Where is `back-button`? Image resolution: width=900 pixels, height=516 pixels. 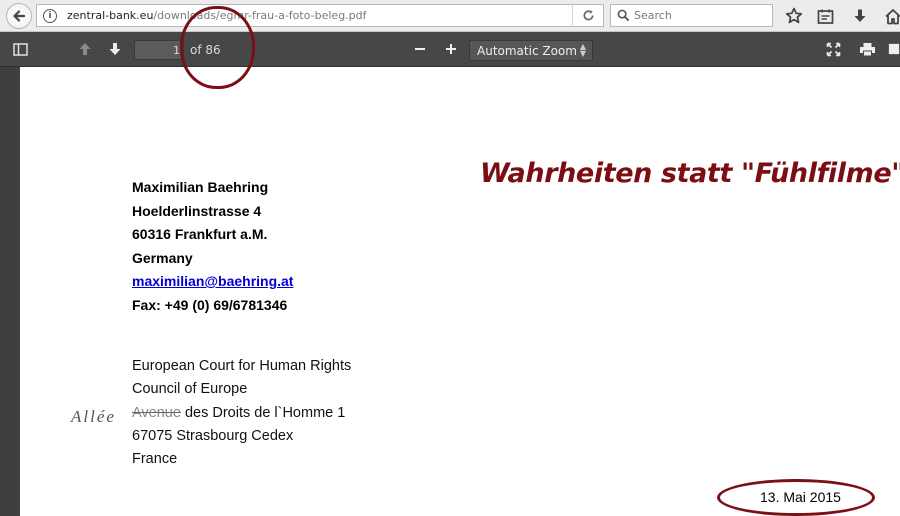 back-button is located at coordinates (19, 16).